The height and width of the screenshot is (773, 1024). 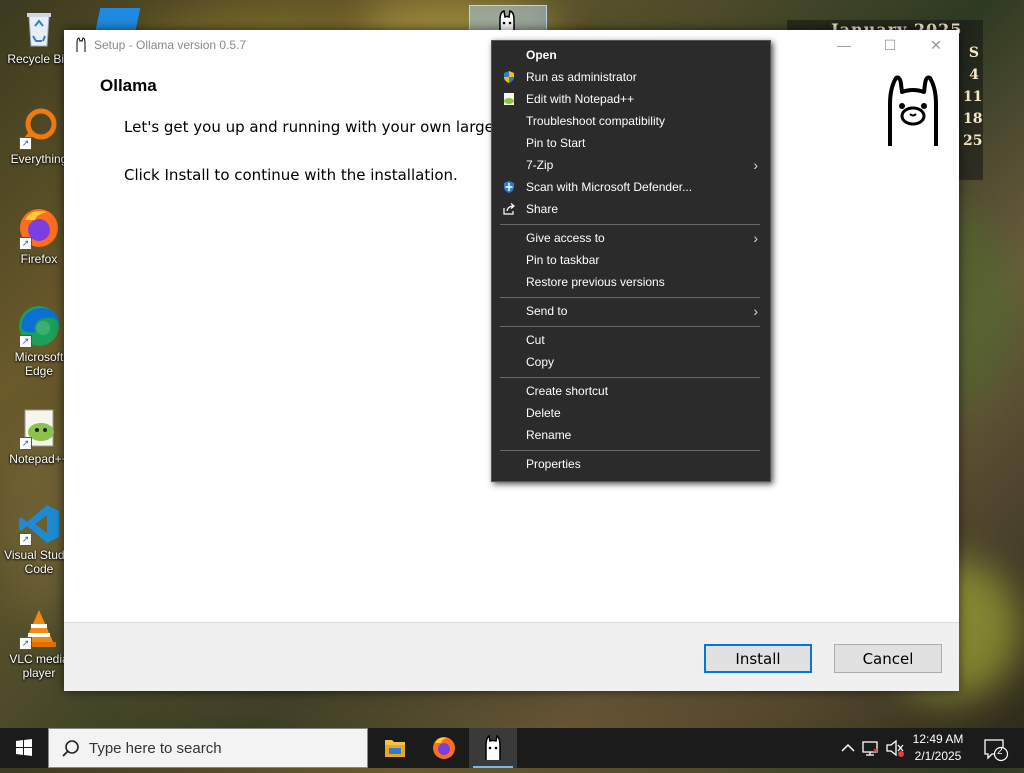 I want to click on maximize-button: ☐, so click(x=890, y=45).